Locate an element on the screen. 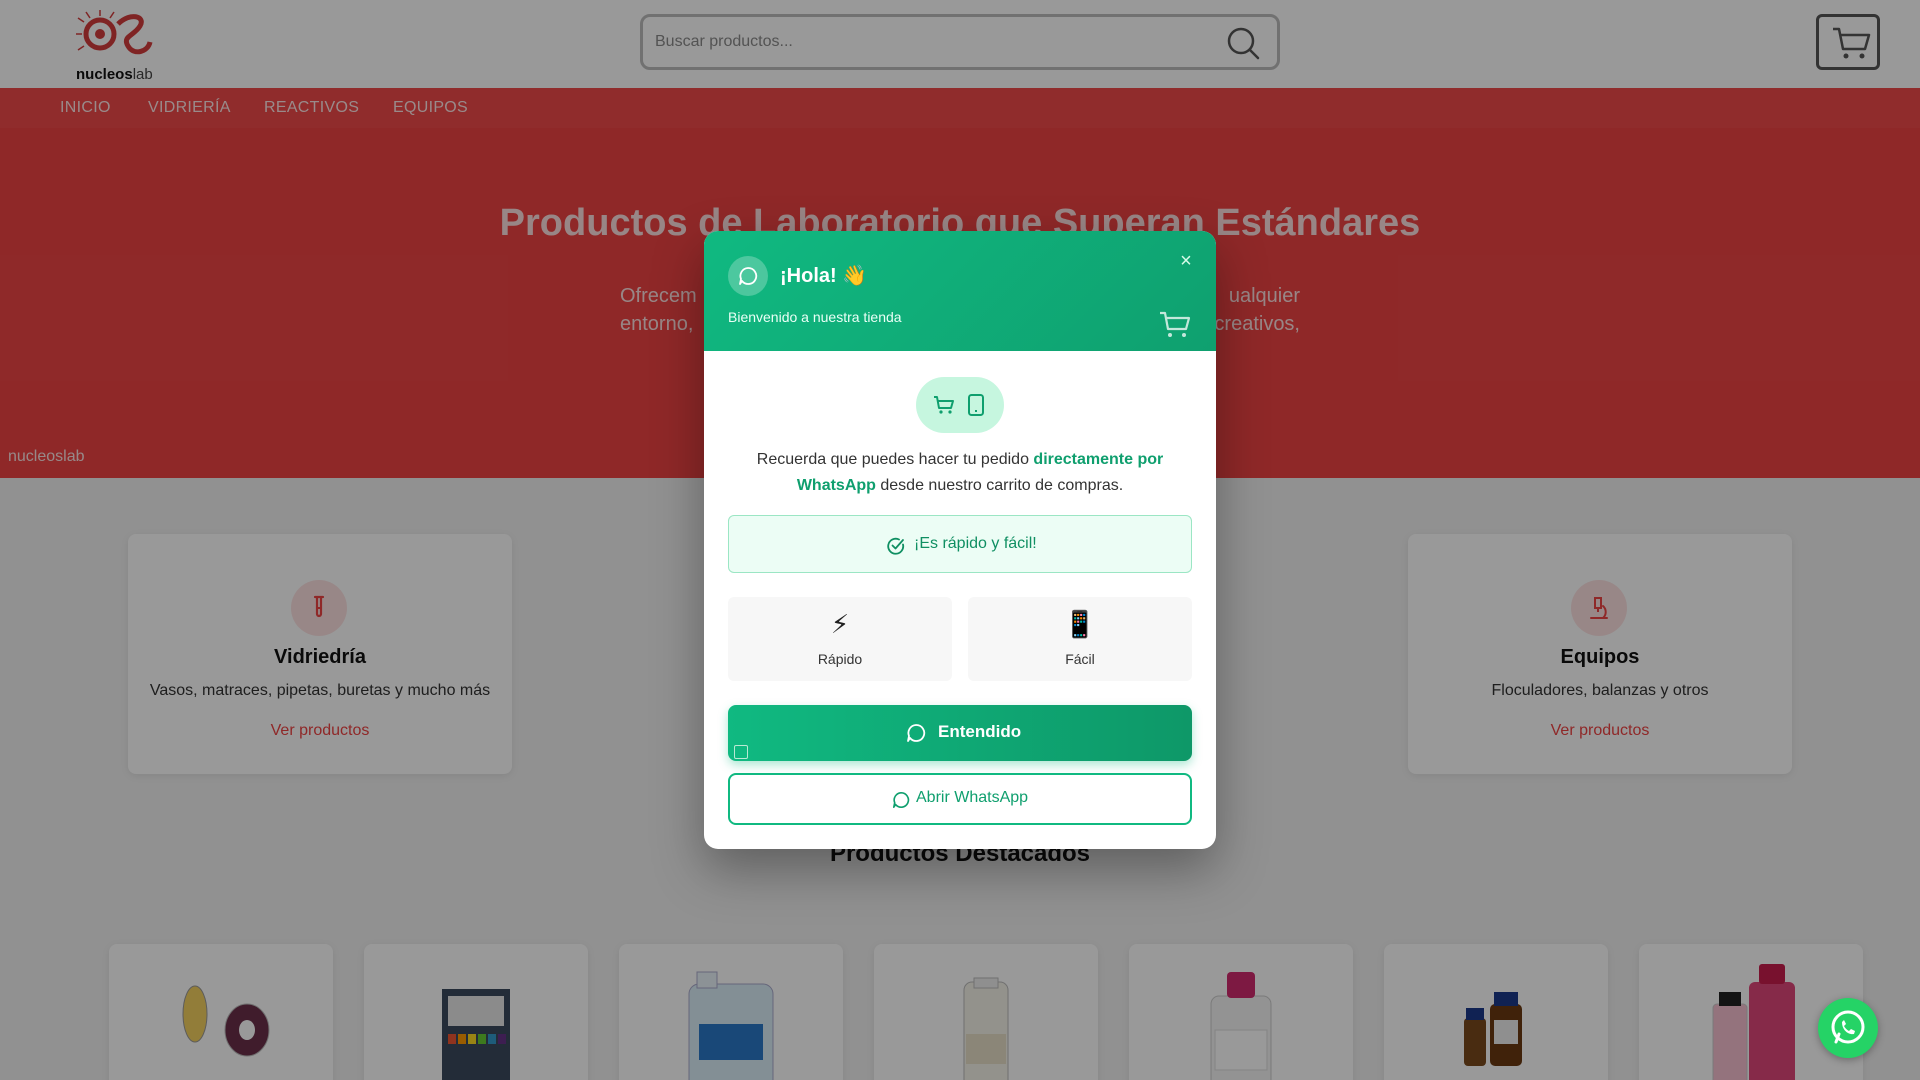 This screenshot has width=1920, height=1080. feature-easy: 📱 Fácil is located at coordinates (1080, 639).